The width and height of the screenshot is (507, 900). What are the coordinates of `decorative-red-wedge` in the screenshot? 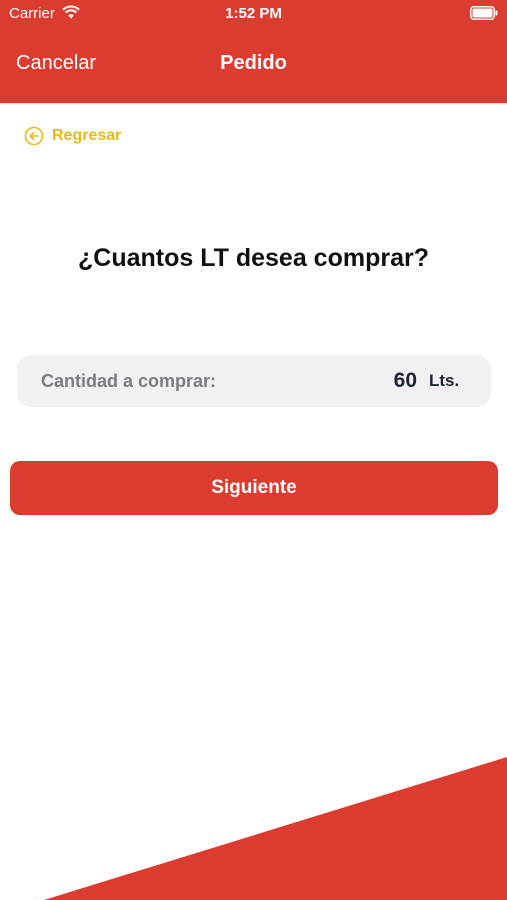 It's located at (275, 828).